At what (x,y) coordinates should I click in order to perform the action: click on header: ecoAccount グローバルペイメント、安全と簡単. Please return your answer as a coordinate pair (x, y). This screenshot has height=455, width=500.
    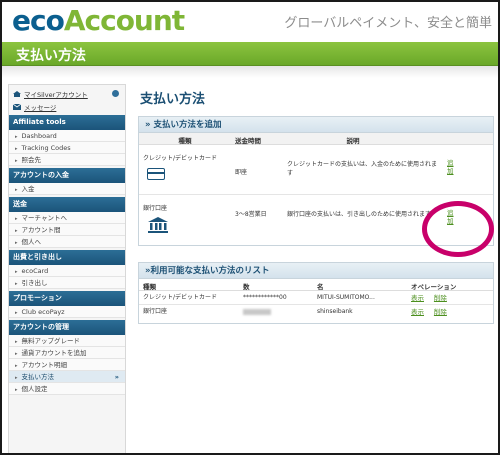
    Looking at the image, I should click on (250, 22).